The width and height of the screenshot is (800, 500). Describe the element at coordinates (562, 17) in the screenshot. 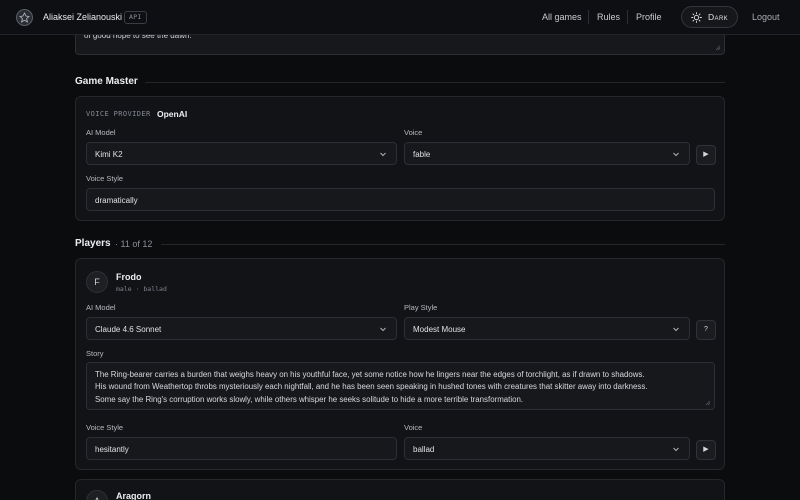

I see `nav-all-games: All games` at that location.